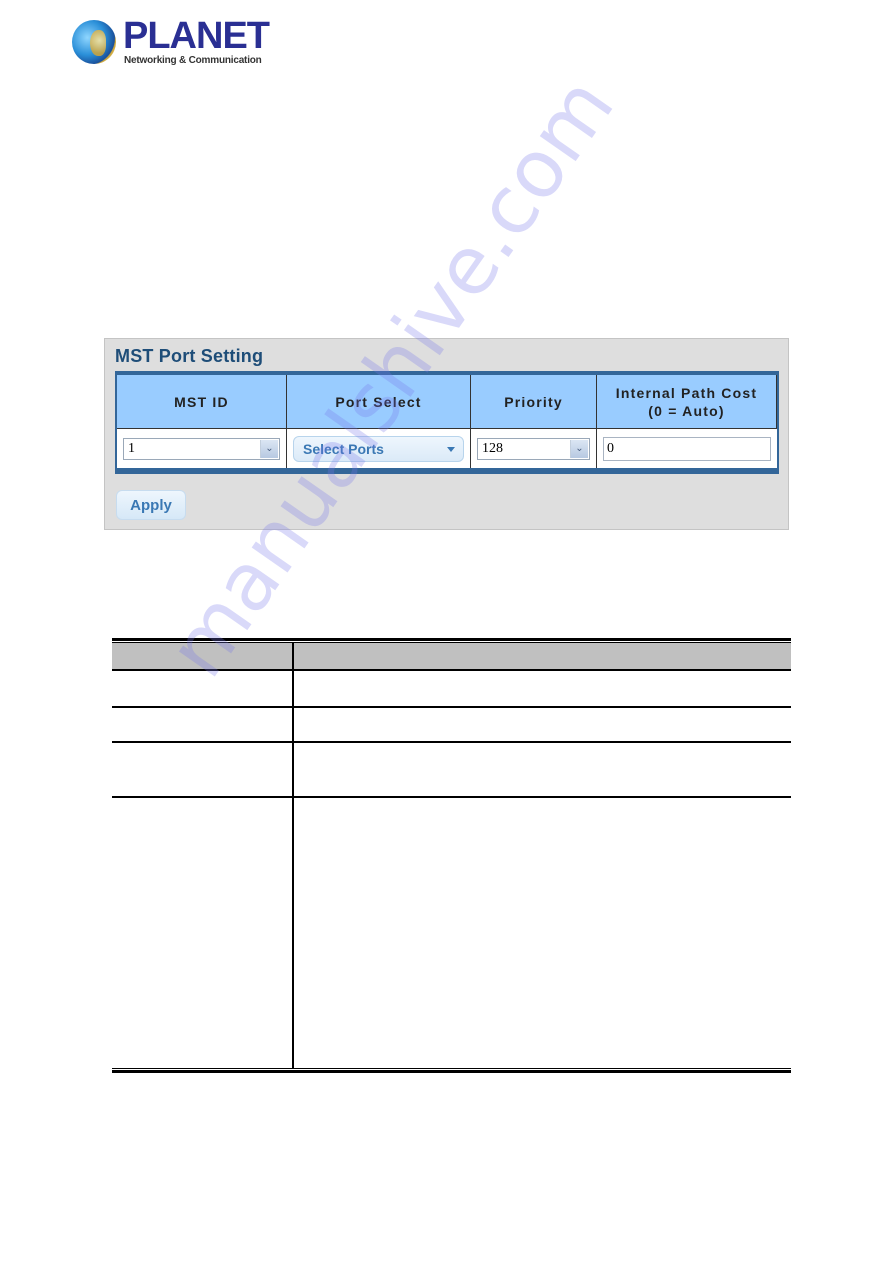 This screenshot has width=893, height=1263. I want to click on column-header-label: MST ID, so click(201, 401).